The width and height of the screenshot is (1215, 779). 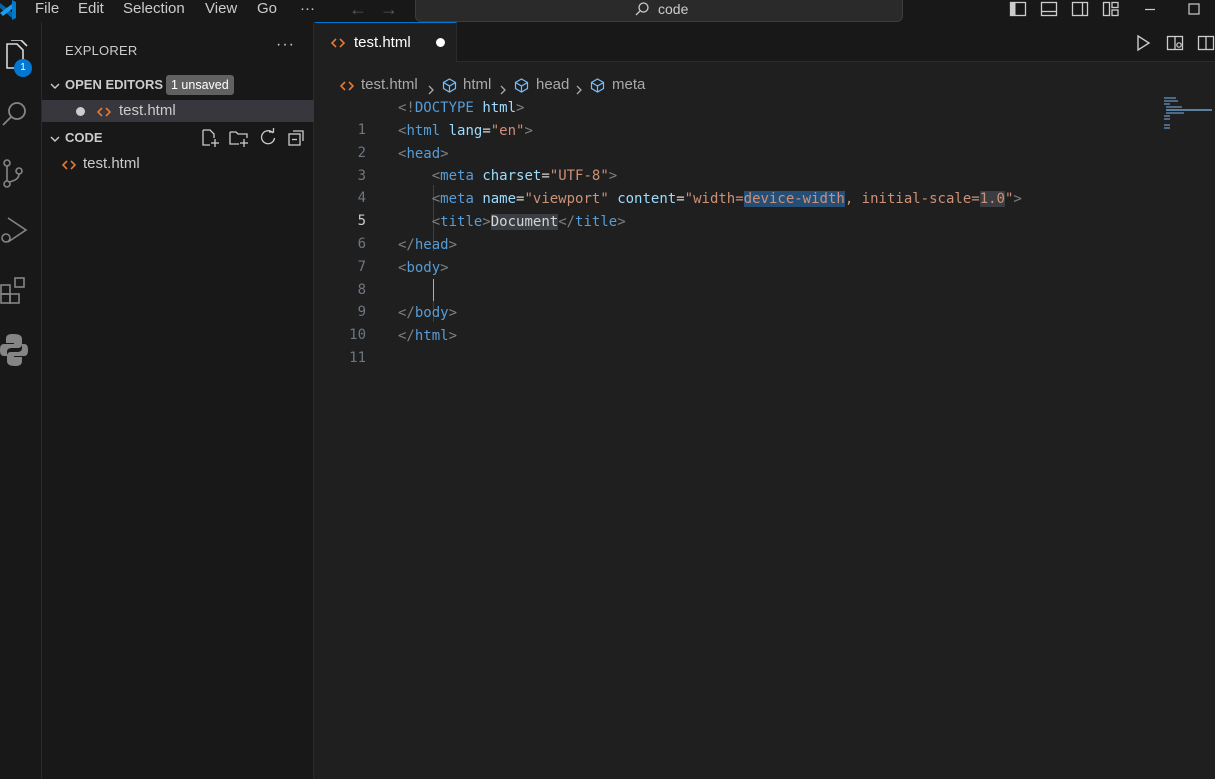 What do you see at coordinates (23, 68) in the screenshot?
I see `explorer-badge: 1` at bounding box center [23, 68].